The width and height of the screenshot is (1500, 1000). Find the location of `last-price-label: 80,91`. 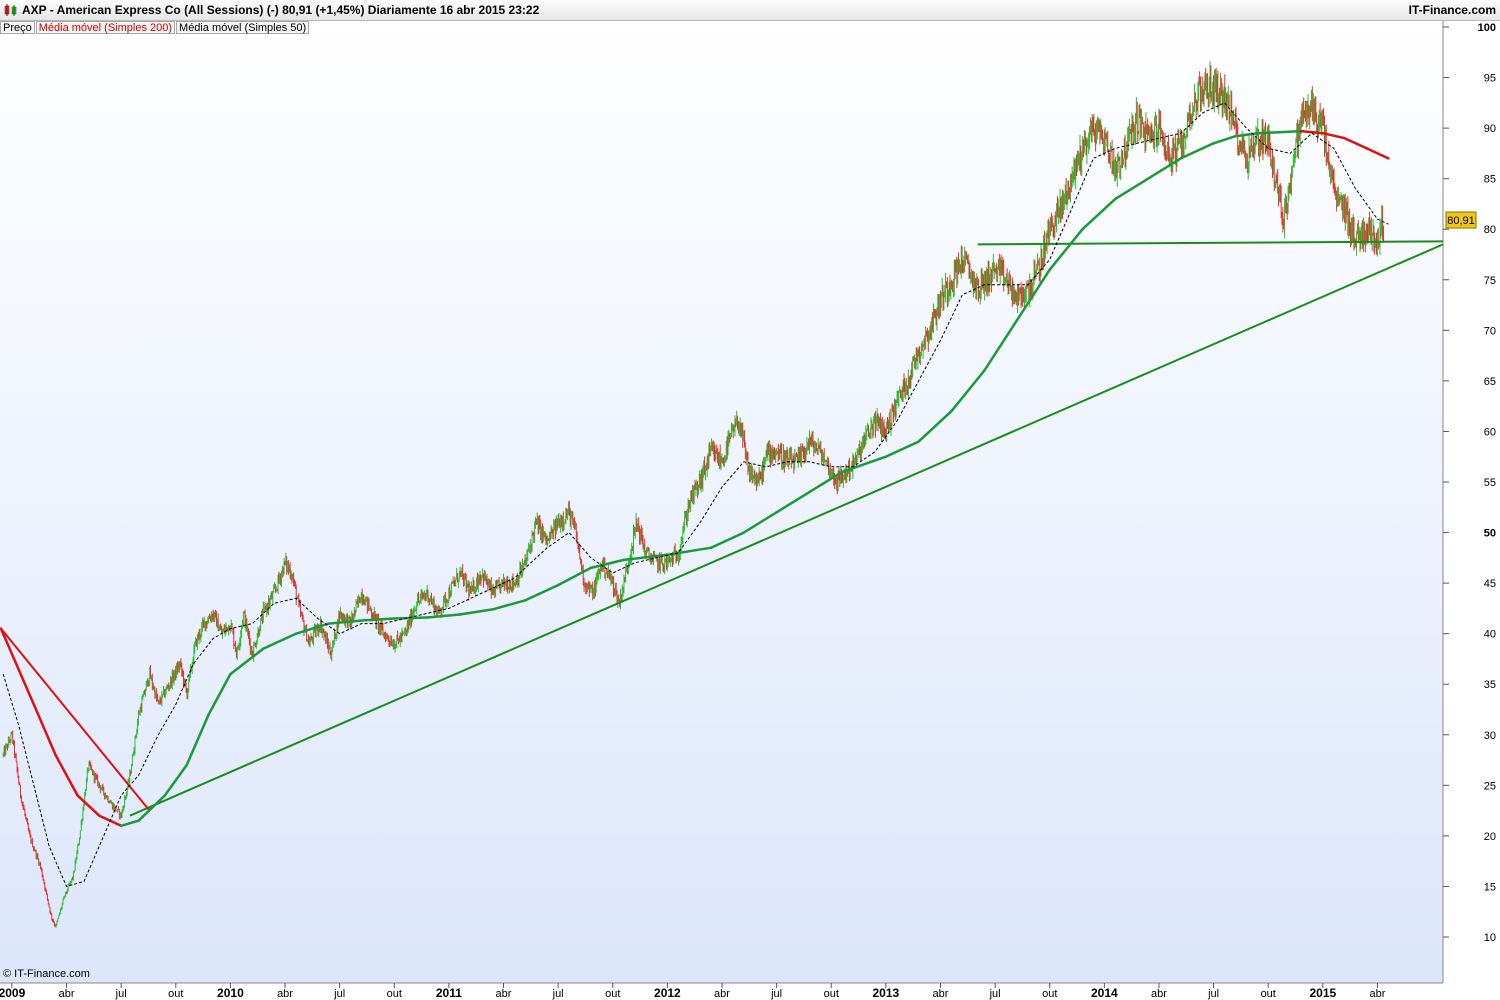

last-price-label: 80,91 is located at coordinates (1461, 221).